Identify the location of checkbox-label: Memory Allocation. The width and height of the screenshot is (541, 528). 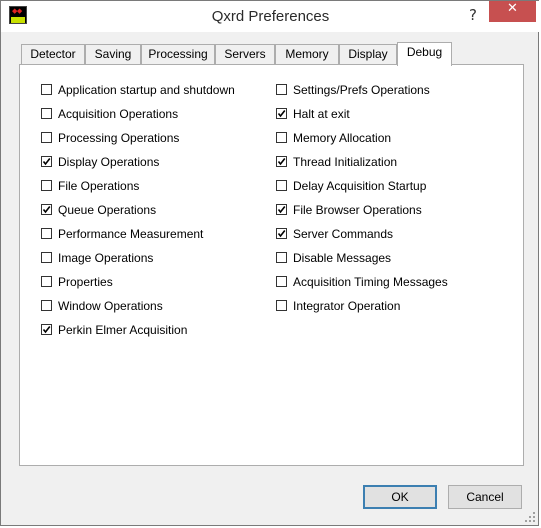
(342, 138).